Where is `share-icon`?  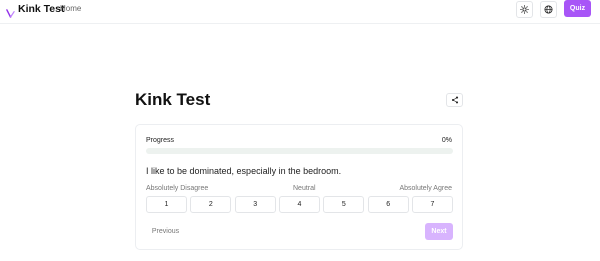
share-icon is located at coordinates (454, 100).